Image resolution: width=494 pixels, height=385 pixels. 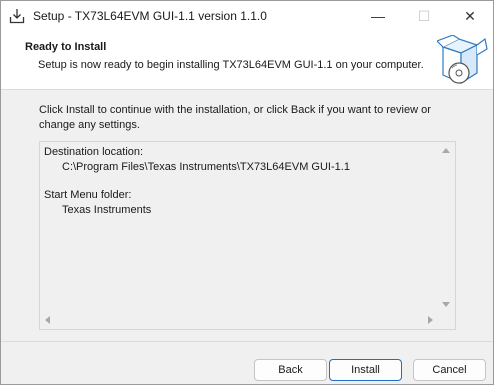 What do you see at coordinates (150, 16) in the screenshot?
I see `window-title: Setup - TX73L64EVM GUI-1.1 version 1.1.0` at bounding box center [150, 16].